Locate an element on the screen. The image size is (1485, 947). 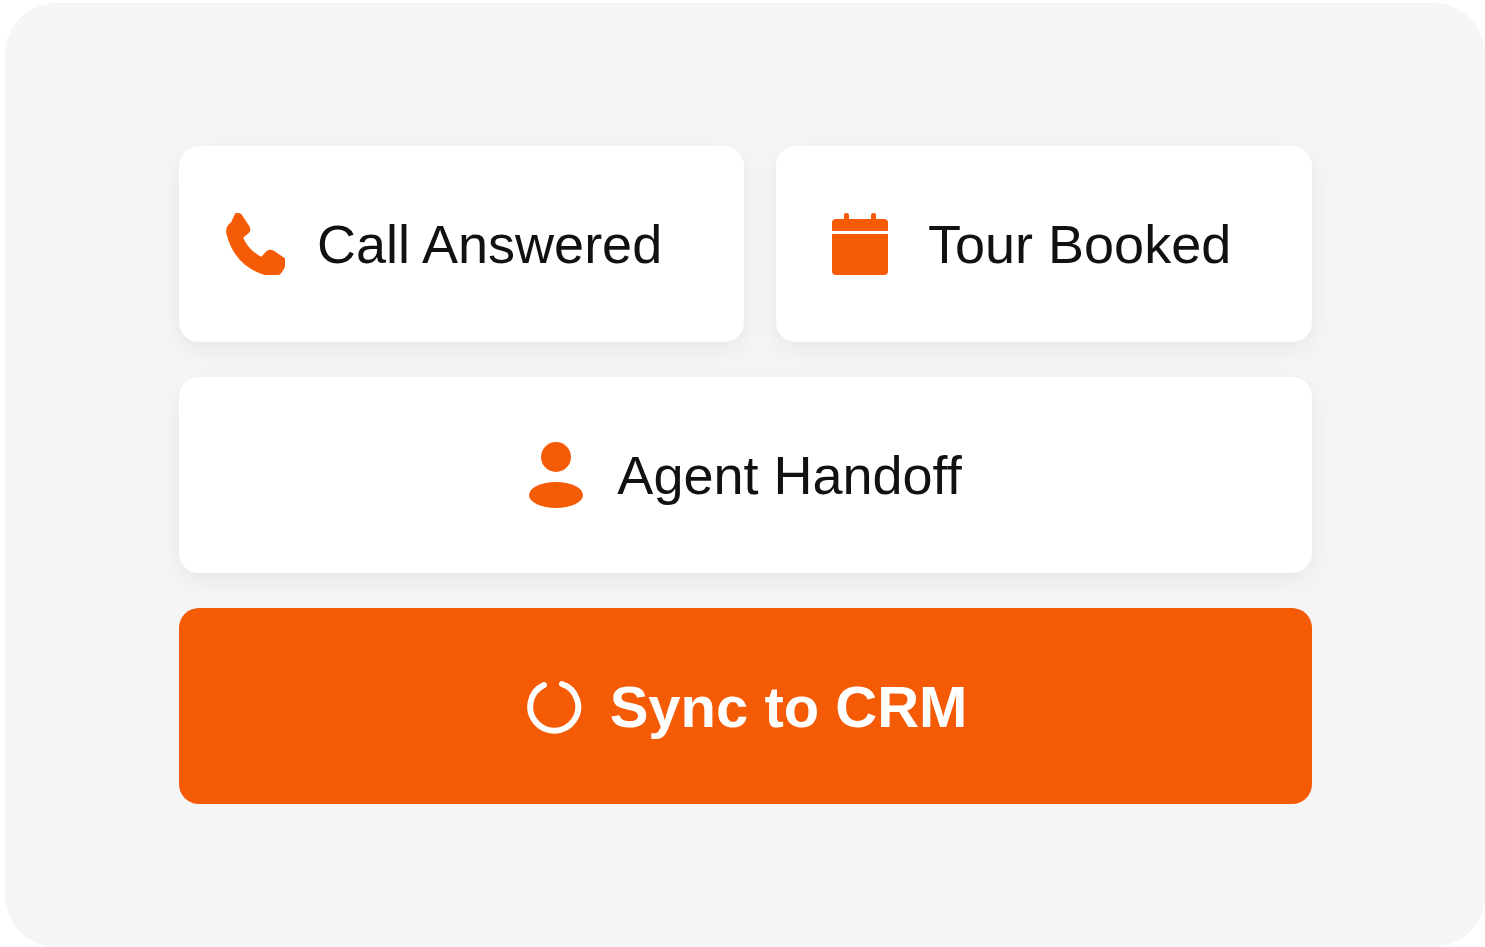
event-label: Tour Booked is located at coordinates (1080, 244).